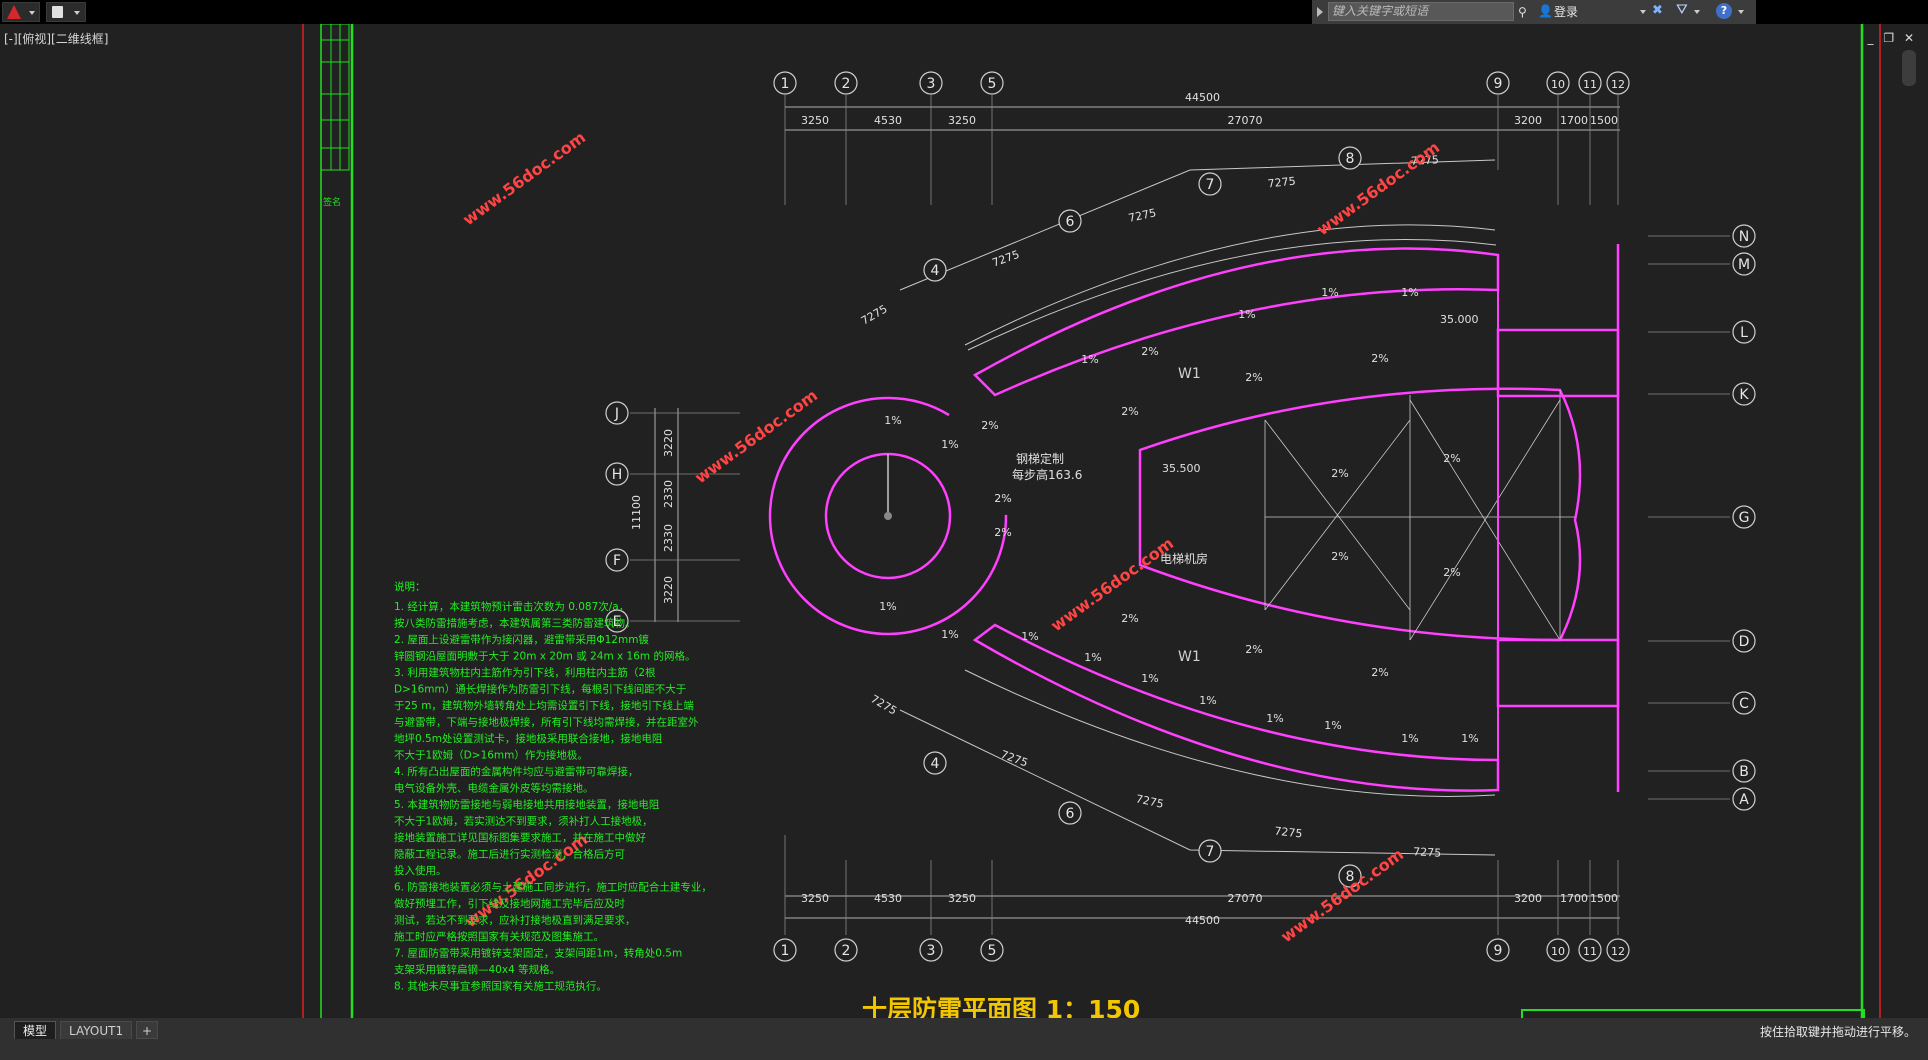  Describe the element at coordinates (546, 722) in the screenshot. I see `note-line: 与避雷带，下端与接地极焊接，所有引下线均需焊接，并在距室外` at that location.